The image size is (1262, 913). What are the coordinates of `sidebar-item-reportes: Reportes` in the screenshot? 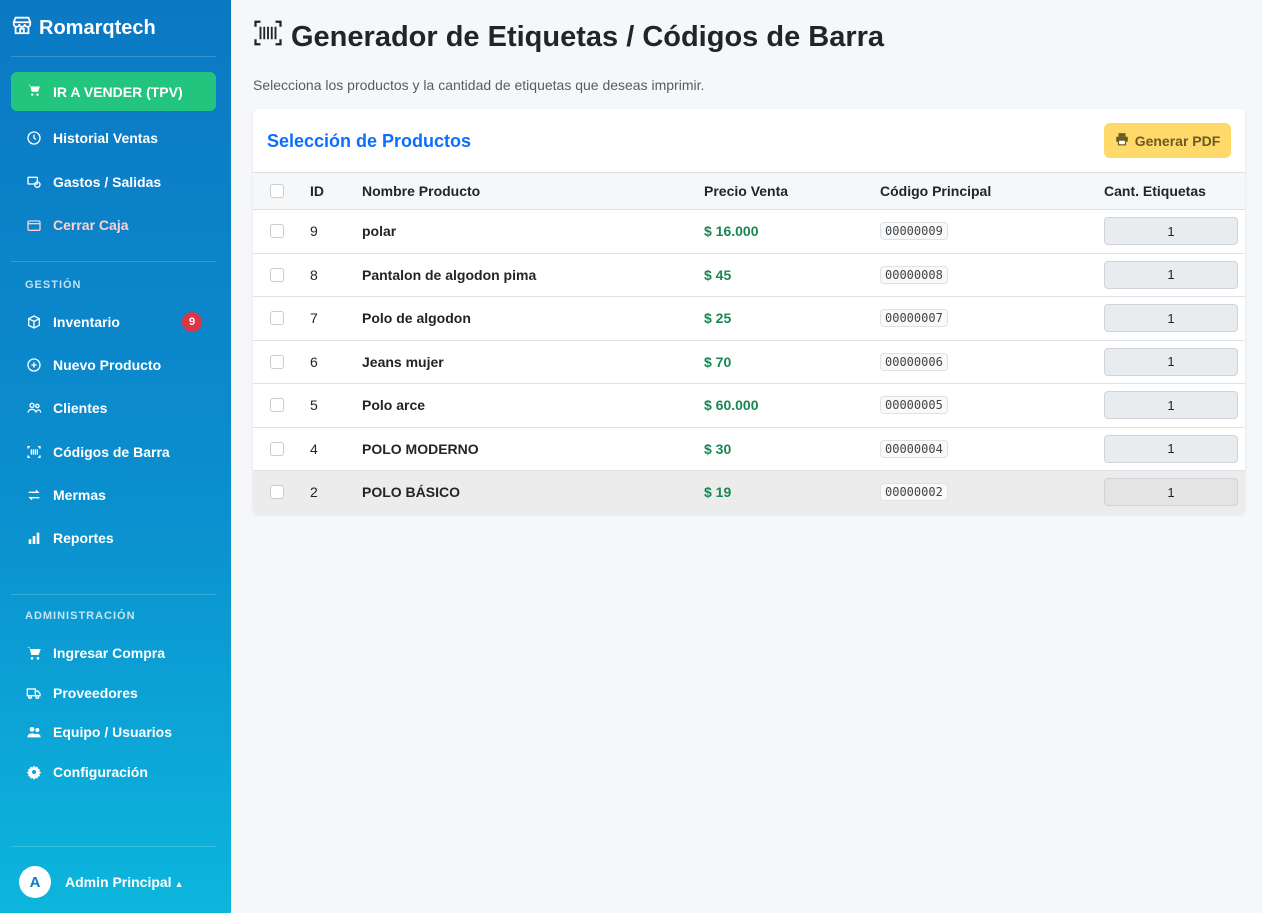 It's located at (69, 537).